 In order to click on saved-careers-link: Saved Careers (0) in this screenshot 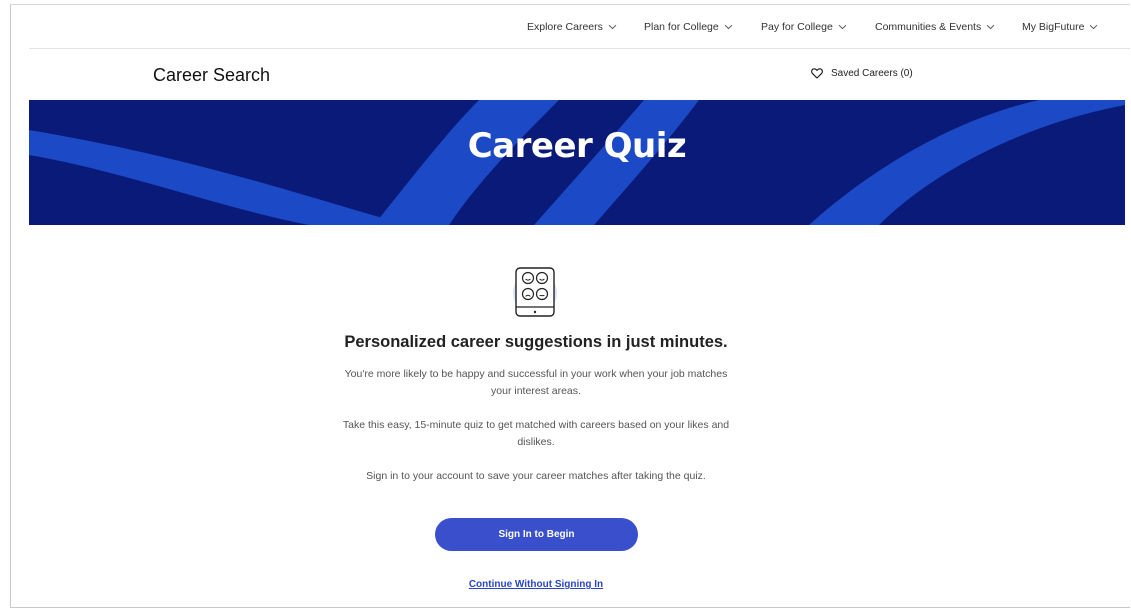, I will do `click(862, 73)`.